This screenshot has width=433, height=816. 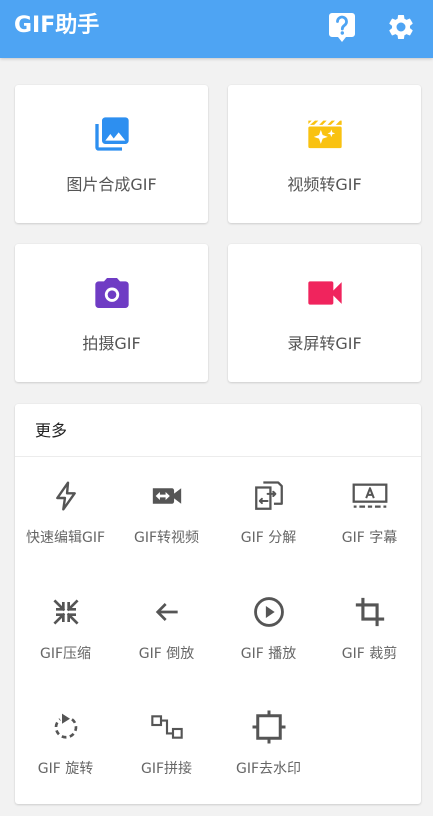 I want to click on camera-icon, so click(x=111, y=293).